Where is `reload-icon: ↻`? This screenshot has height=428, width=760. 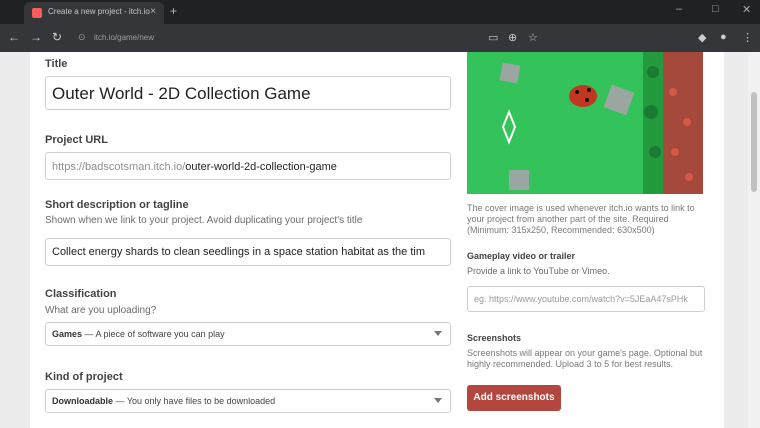
reload-icon: ↻ is located at coordinates (57, 37).